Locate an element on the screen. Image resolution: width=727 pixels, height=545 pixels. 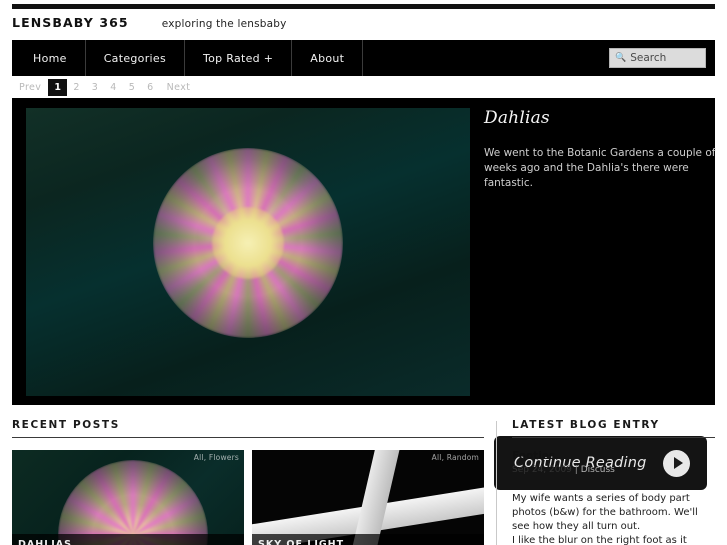
list-item: All, Flowers DAHLIAS is located at coordinates (128, 497).